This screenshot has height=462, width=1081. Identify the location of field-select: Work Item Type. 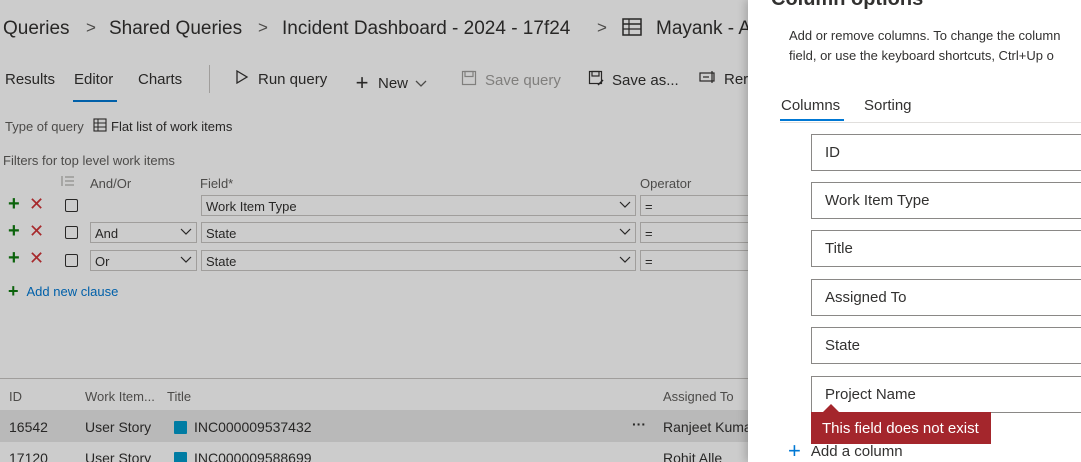
(418, 205).